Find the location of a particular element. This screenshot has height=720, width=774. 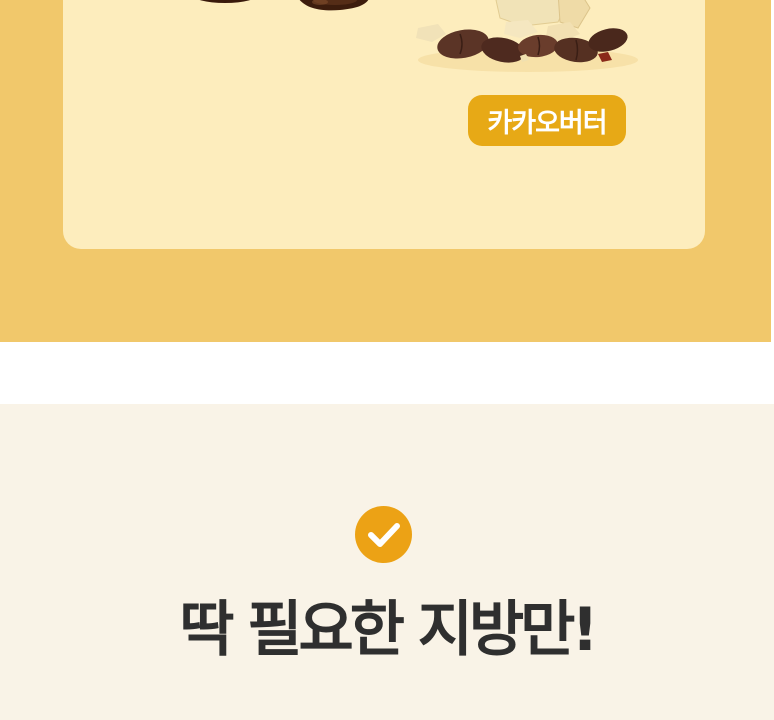

check-circle-icon is located at coordinates (383, 534).